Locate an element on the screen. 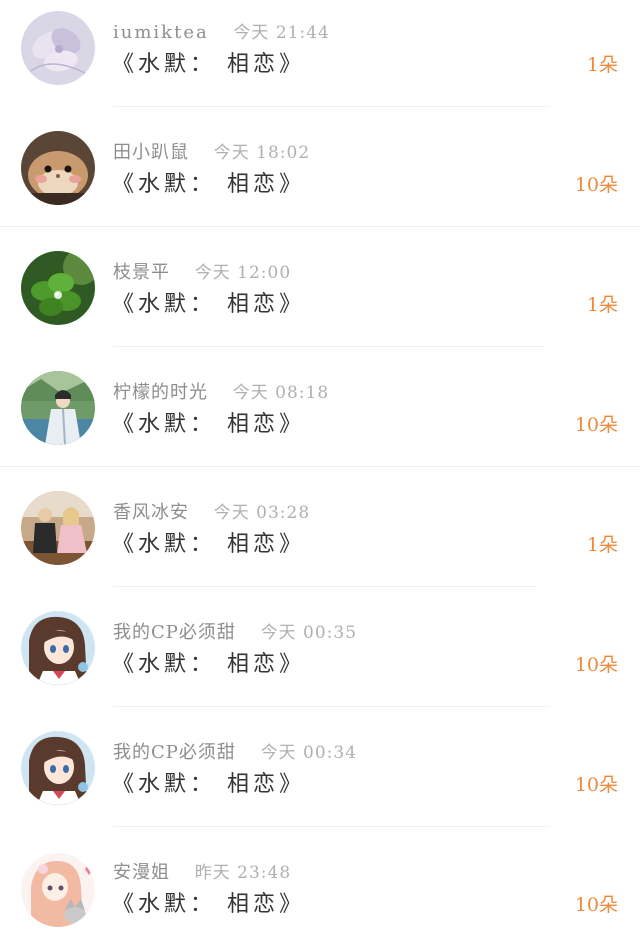 This screenshot has width=640, height=942. item-meta: 柠檬的时光 今天 08:18 is located at coordinates (221, 392).